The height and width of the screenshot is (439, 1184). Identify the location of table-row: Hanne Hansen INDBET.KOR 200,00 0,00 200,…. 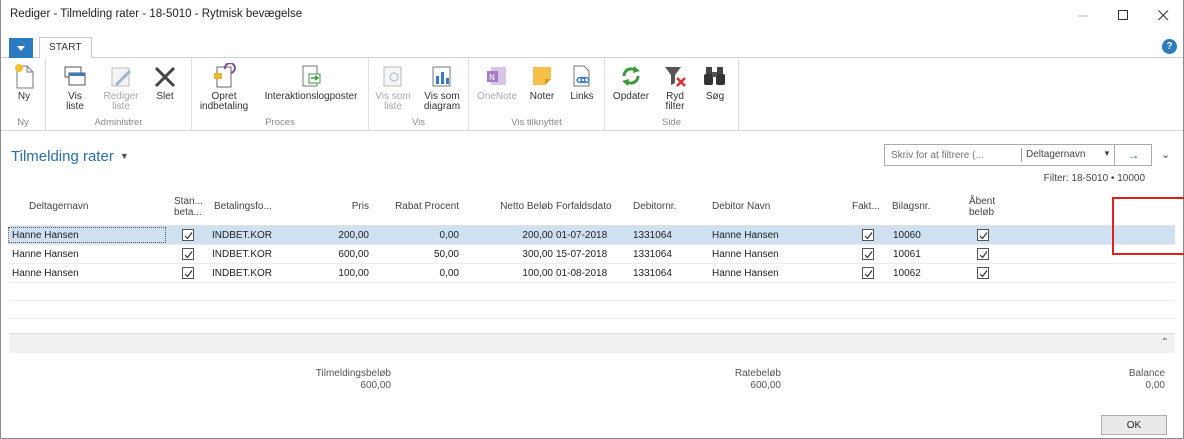
(591, 235).